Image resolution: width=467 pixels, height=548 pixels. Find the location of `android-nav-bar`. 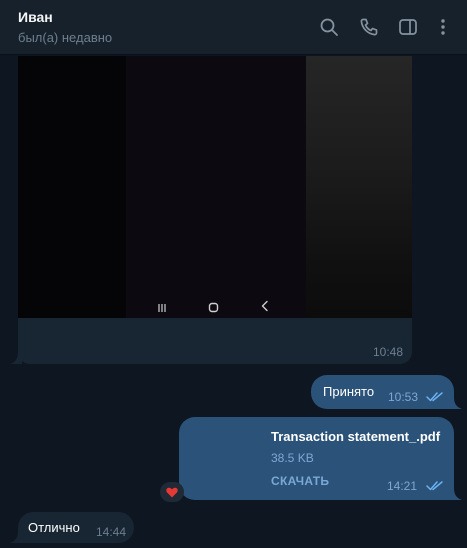

android-nav-bar is located at coordinates (215, 306).